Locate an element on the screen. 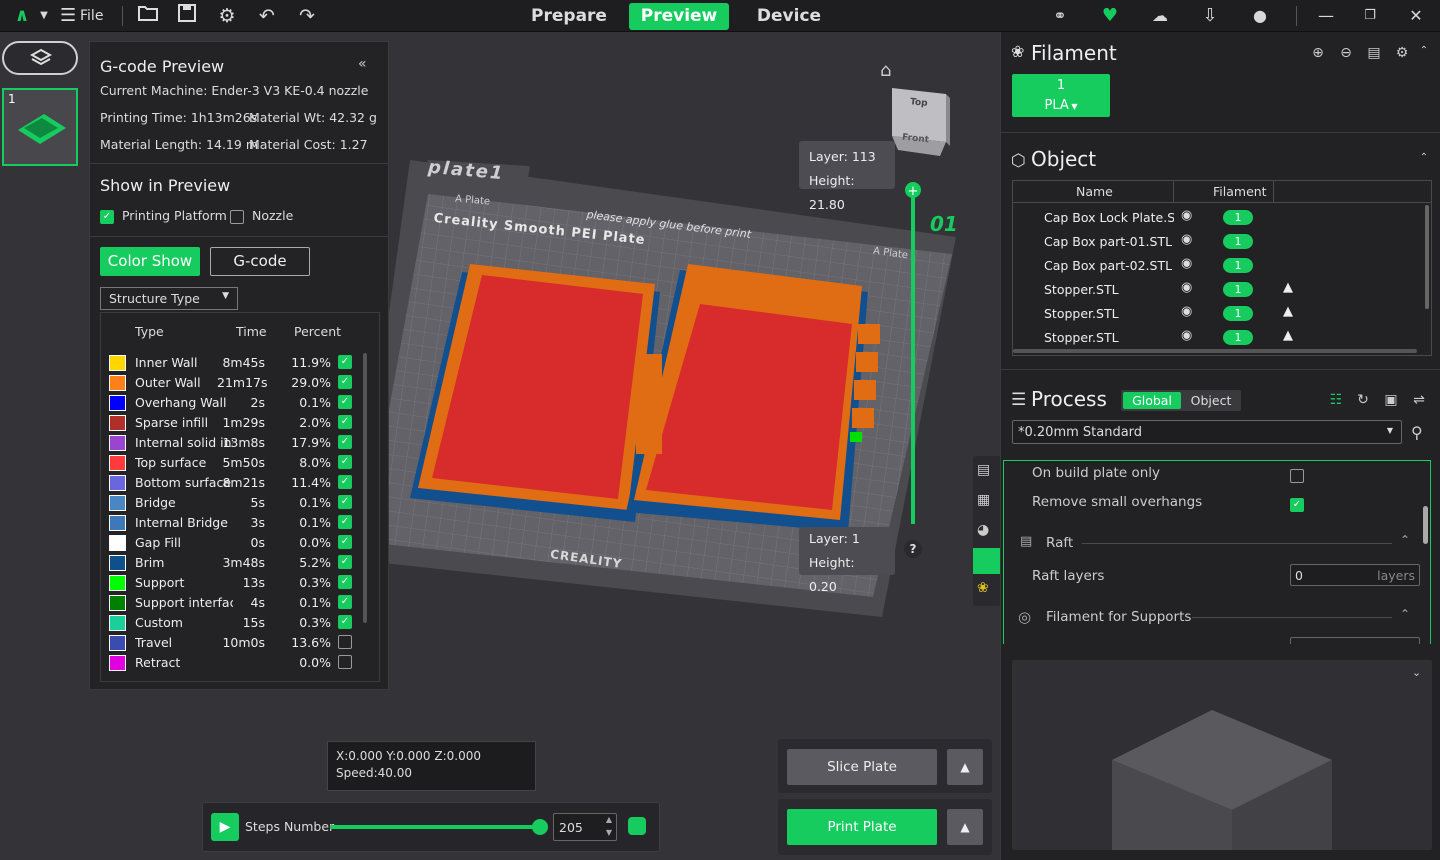 This screenshot has height=860, width=1440. reset-icon: ↻ is located at coordinates (1363, 400).